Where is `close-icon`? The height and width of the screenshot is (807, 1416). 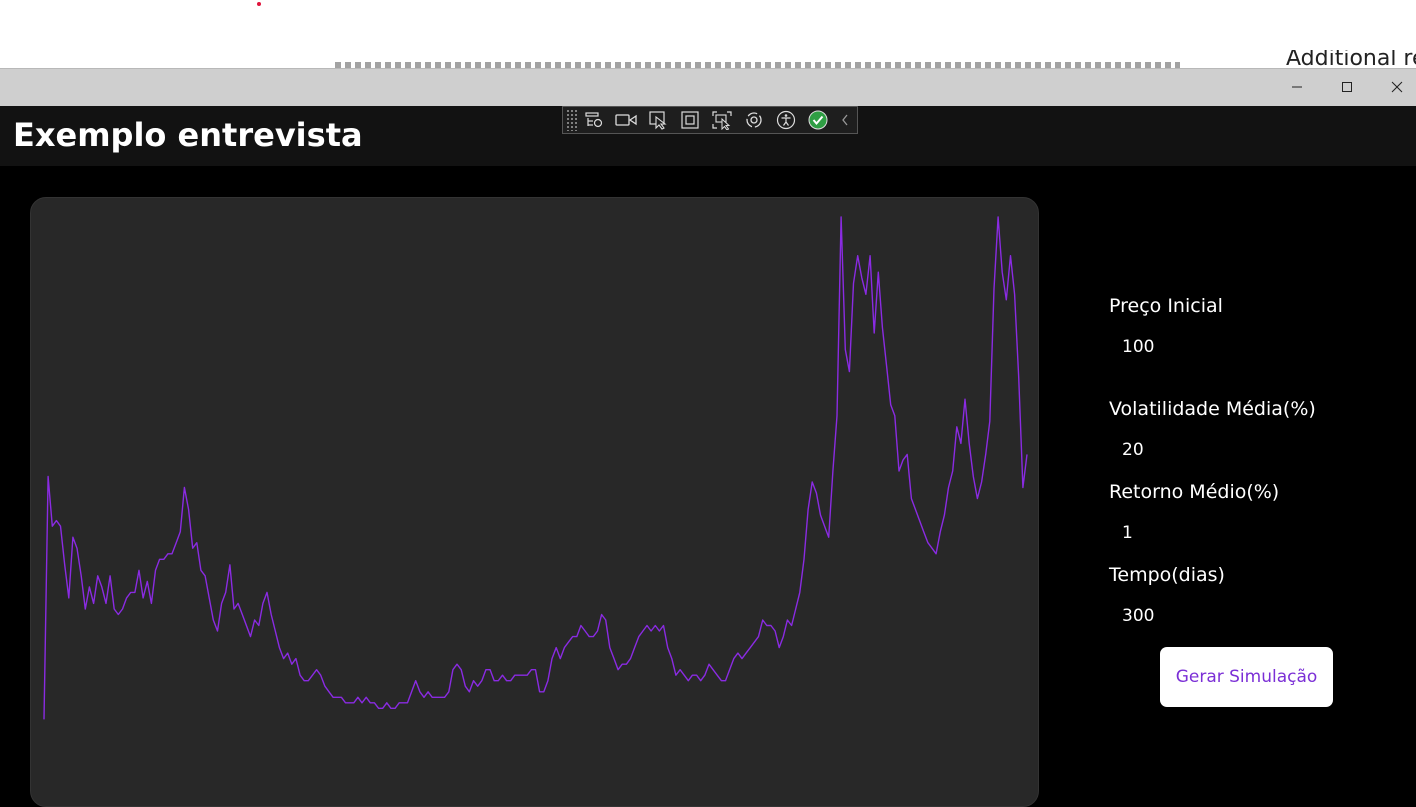 close-icon is located at coordinates (1397, 87).